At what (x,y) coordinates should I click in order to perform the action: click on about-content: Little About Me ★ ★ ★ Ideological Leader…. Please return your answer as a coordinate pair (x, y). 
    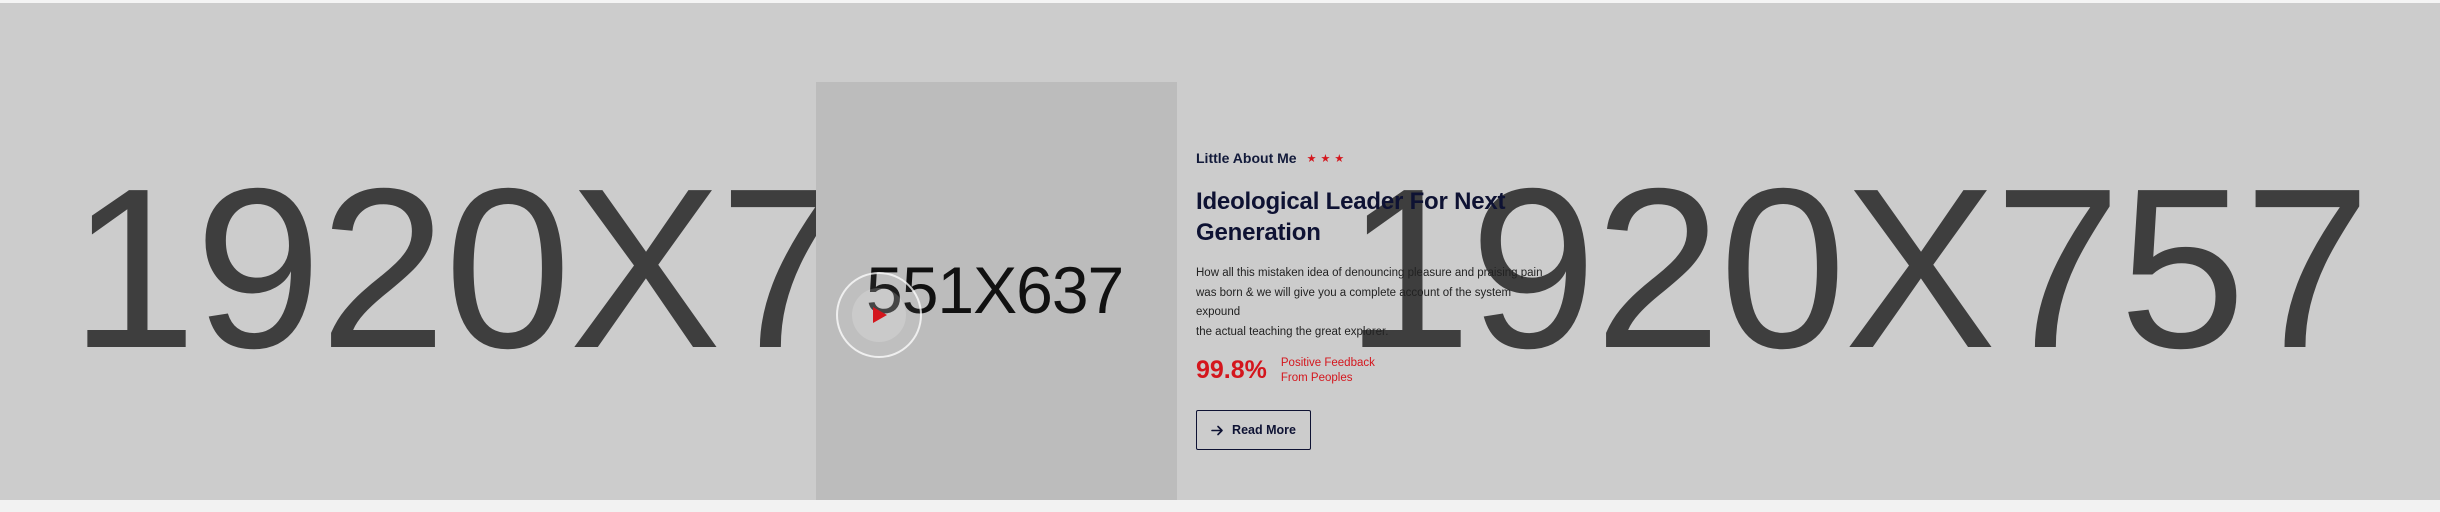
    Looking at the image, I should click on (1376, 299).